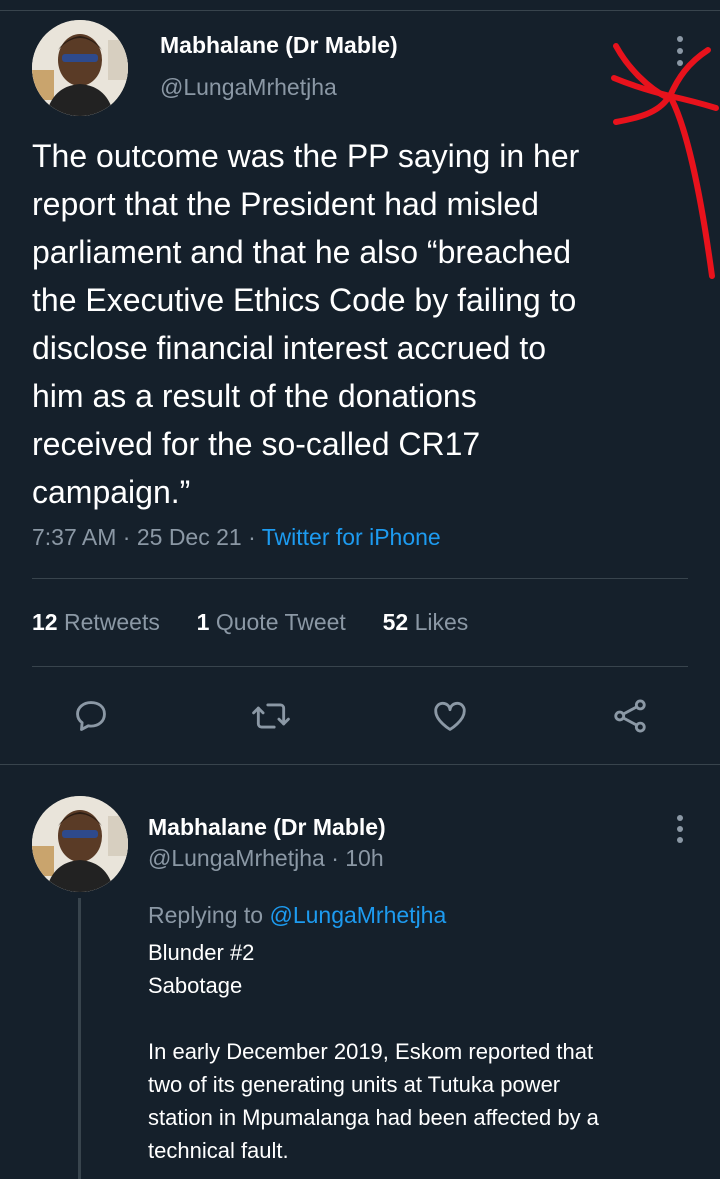 This screenshot has height=1179, width=720. Describe the element at coordinates (285, 204) in the screenshot. I see `tweet-text-line: report that the President had misled` at that location.